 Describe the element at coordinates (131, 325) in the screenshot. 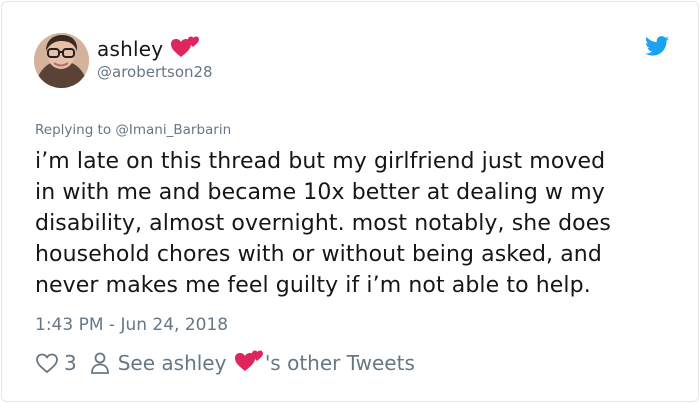

I see `tweet-timestamp: 1:43 PM - Jun 24, 2018` at that location.